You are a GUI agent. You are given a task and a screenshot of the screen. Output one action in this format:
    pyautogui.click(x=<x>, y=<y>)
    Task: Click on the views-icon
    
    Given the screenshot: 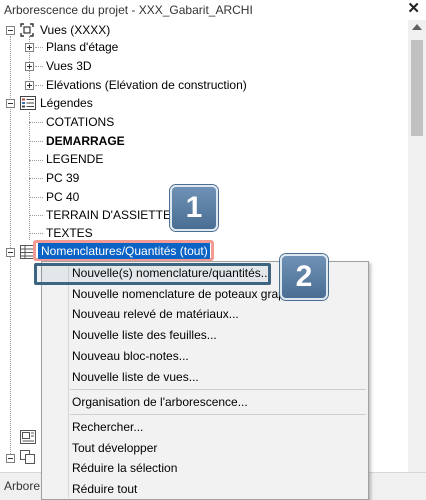 What is the action you would take?
    pyautogui.click(x=27, y=31)
    